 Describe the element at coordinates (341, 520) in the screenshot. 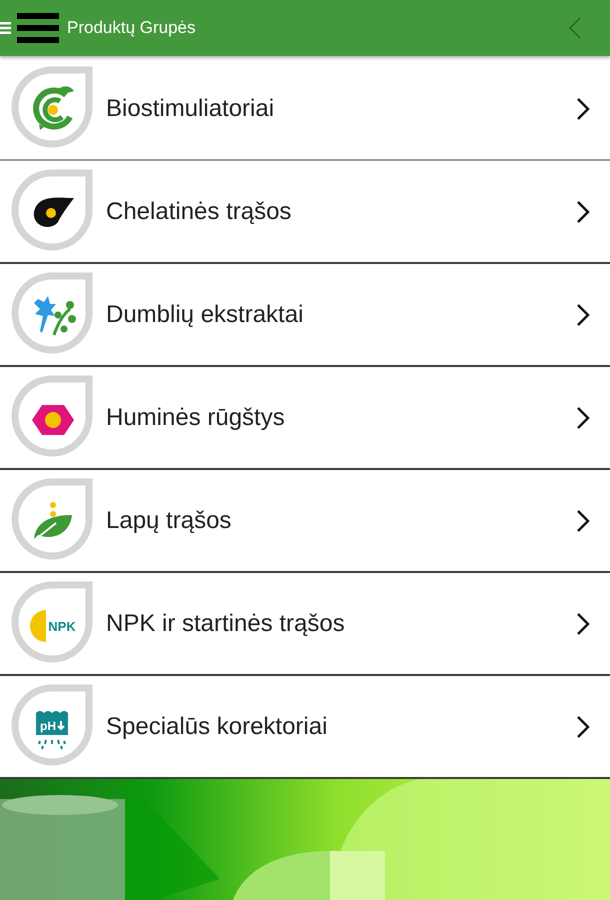

I see `product-group-label: Lapų trąšos` at that location.